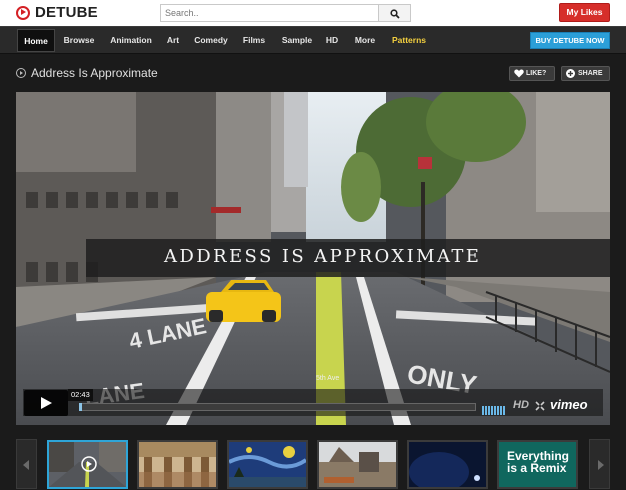 Image resolution: width=626 pixels, height=490 pixels. I want to click on thumbnail-item: Everything is a Remix, so click(537, 464).